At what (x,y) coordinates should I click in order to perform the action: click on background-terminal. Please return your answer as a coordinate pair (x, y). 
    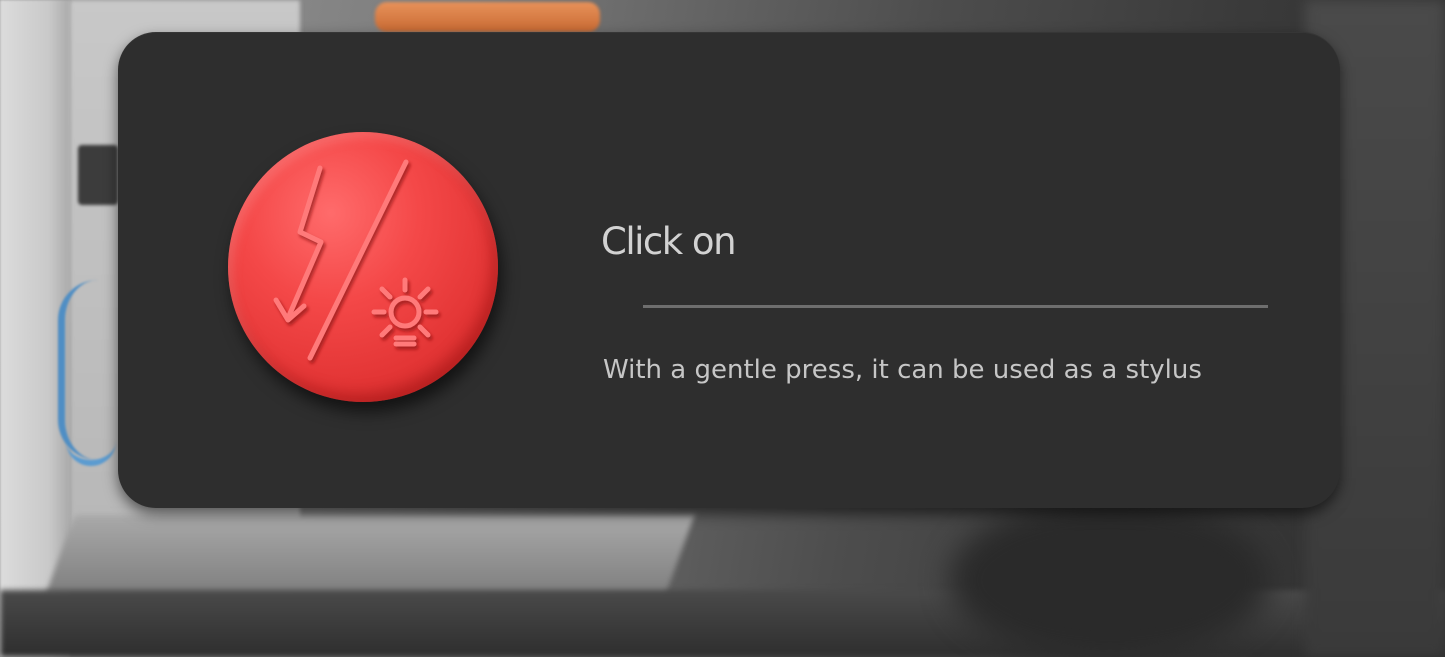
    Looking at the image, I should click on (98, 175).